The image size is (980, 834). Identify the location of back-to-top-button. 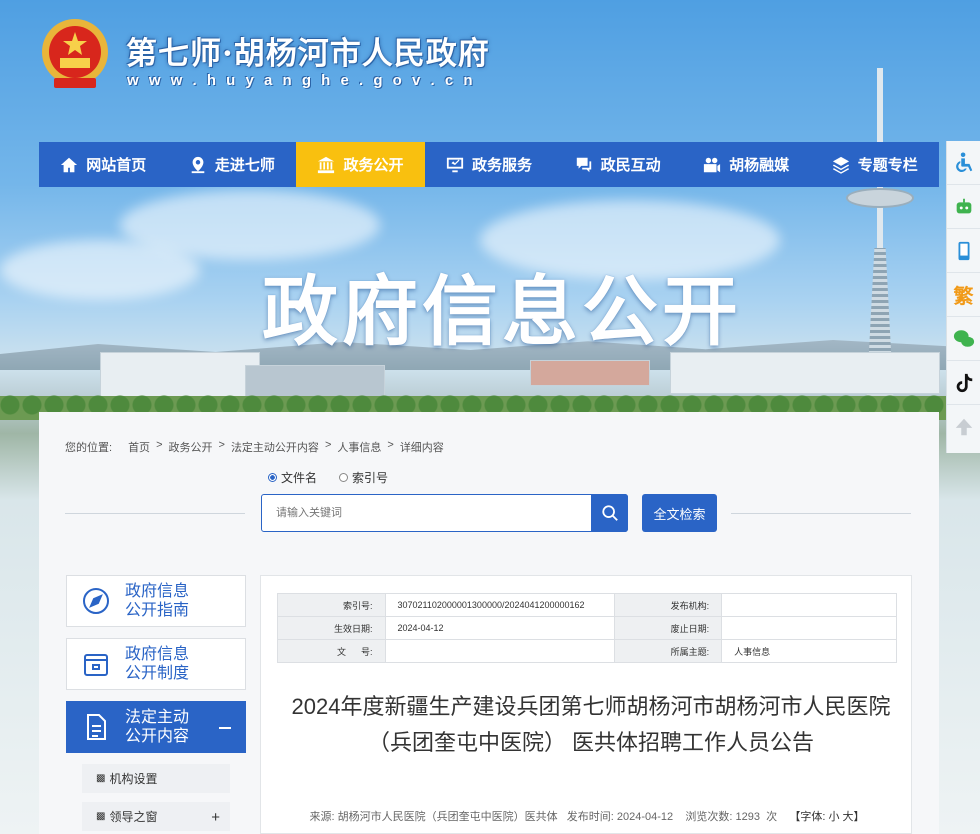
(963, 427).